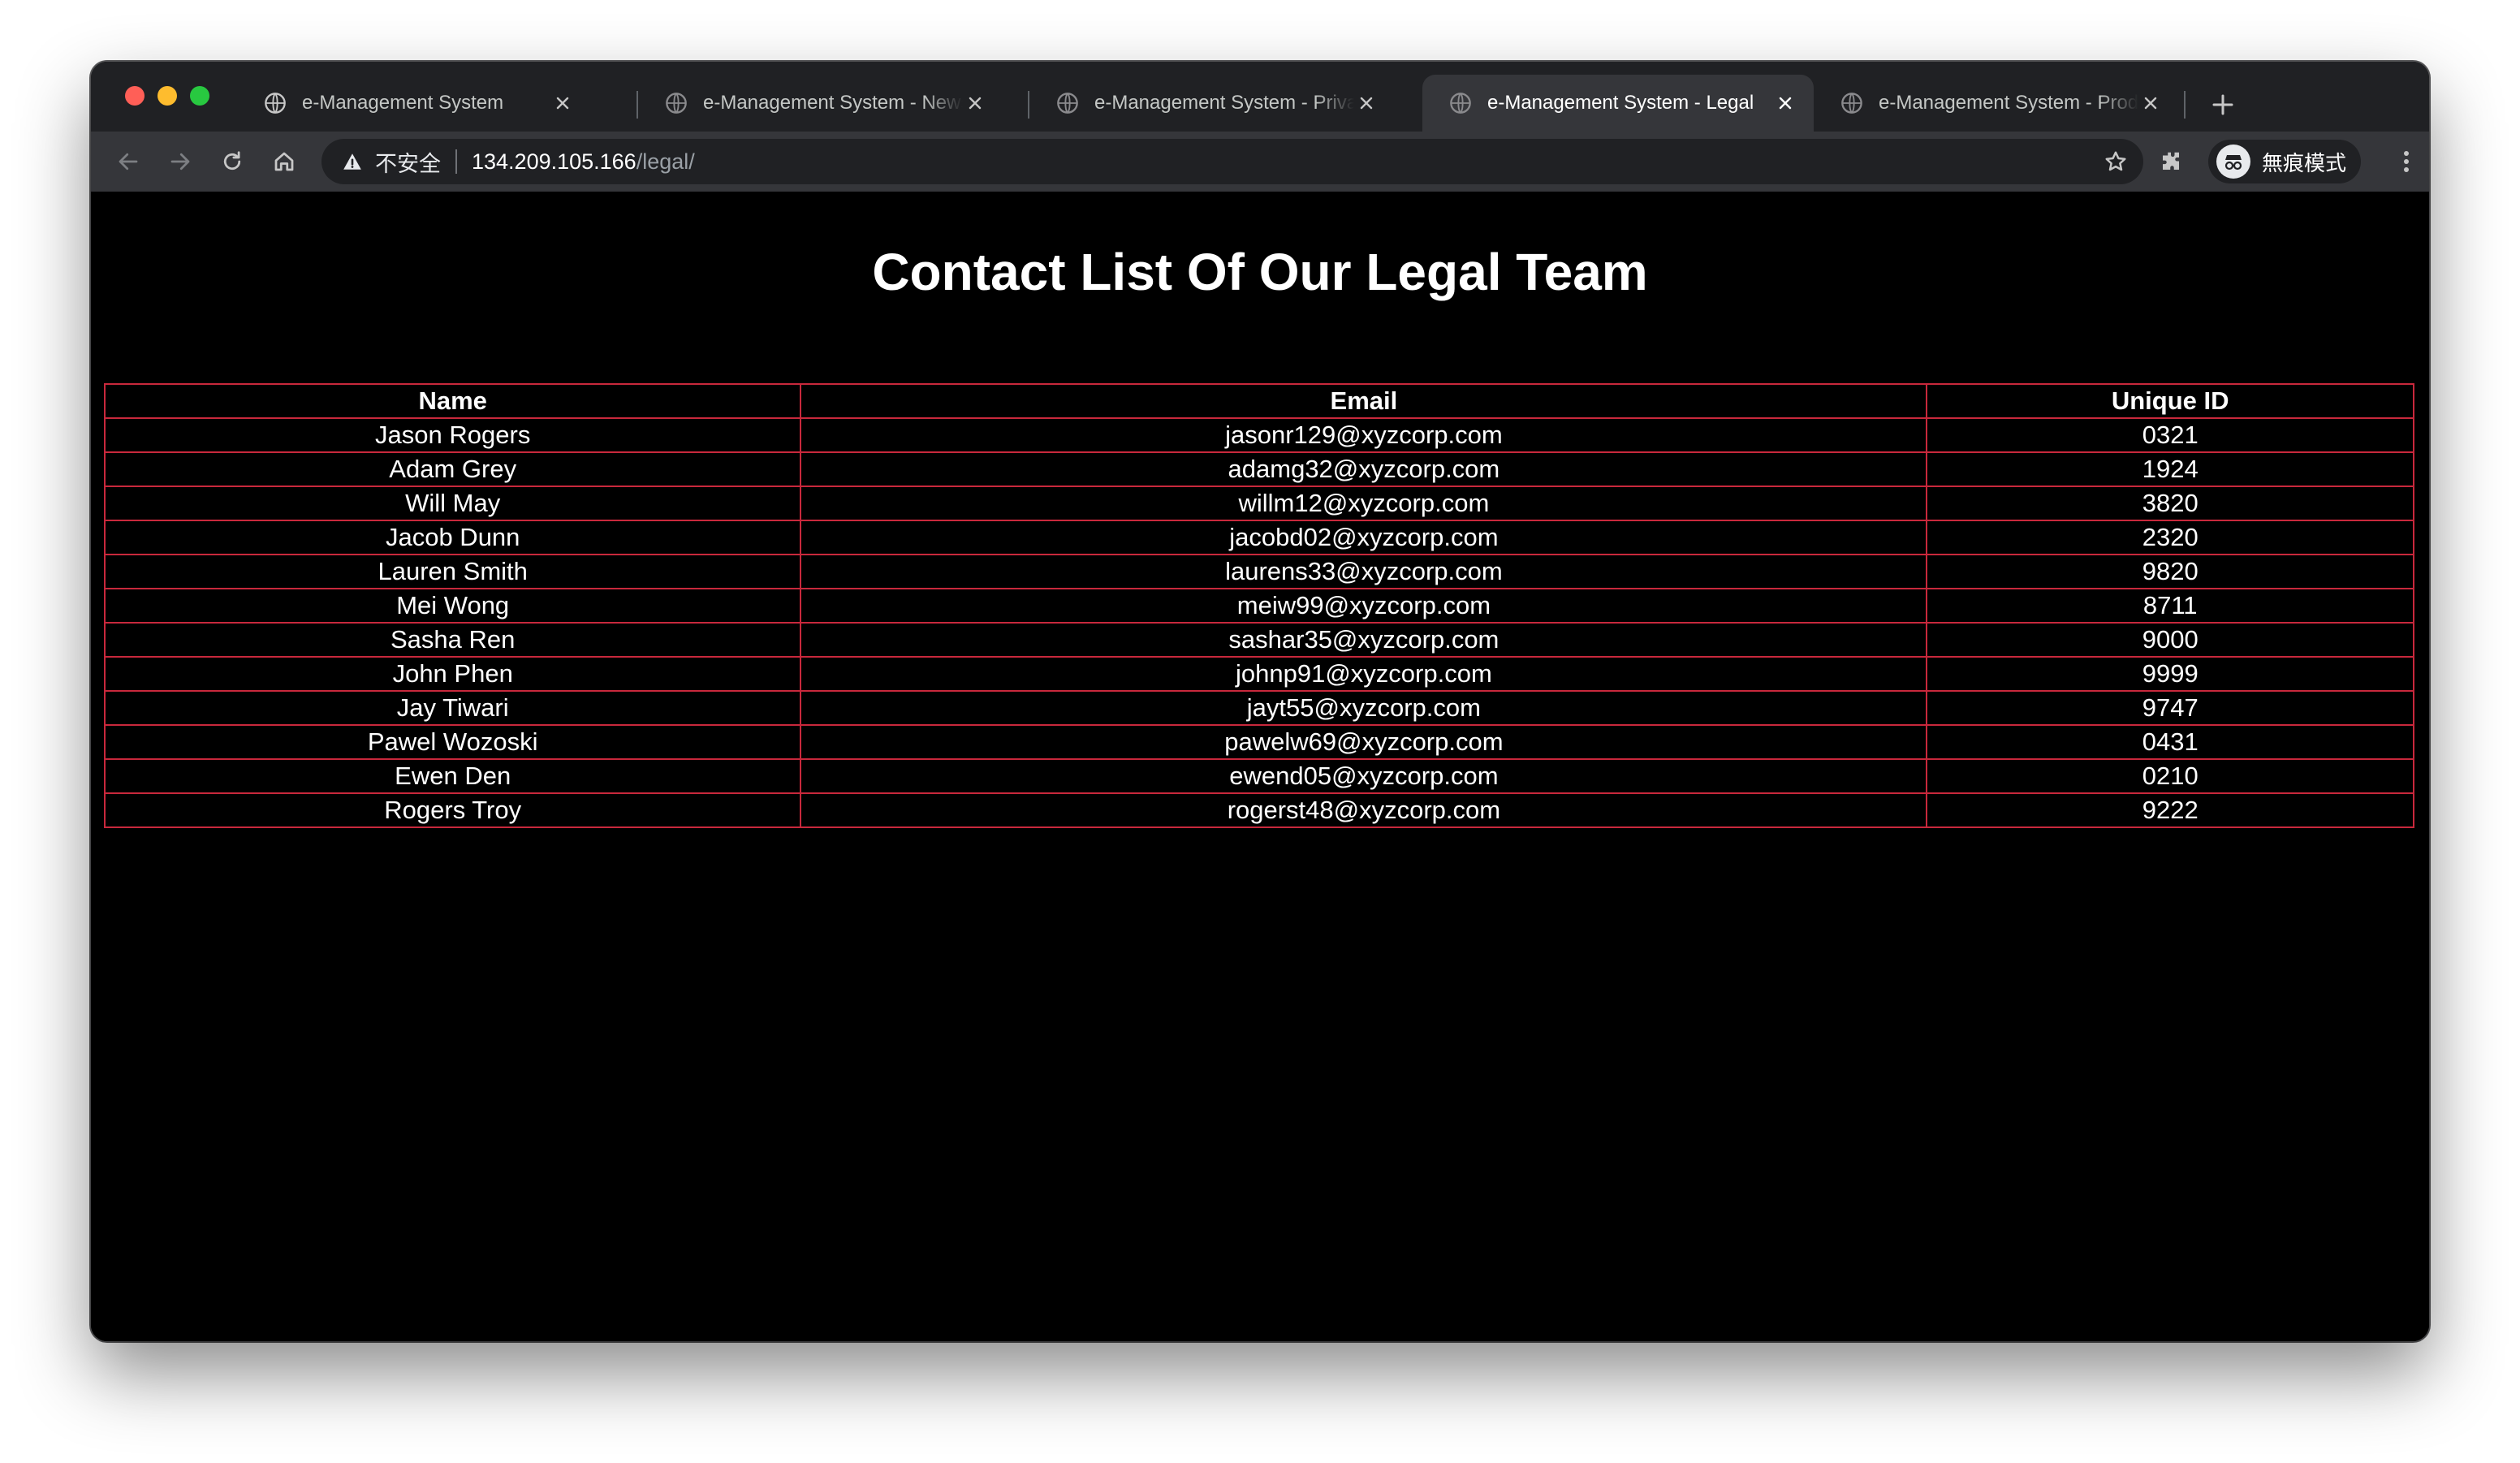 This screenshot has height=1463, width=2520. I want to click on maximize-window-button, so click(199, 96).